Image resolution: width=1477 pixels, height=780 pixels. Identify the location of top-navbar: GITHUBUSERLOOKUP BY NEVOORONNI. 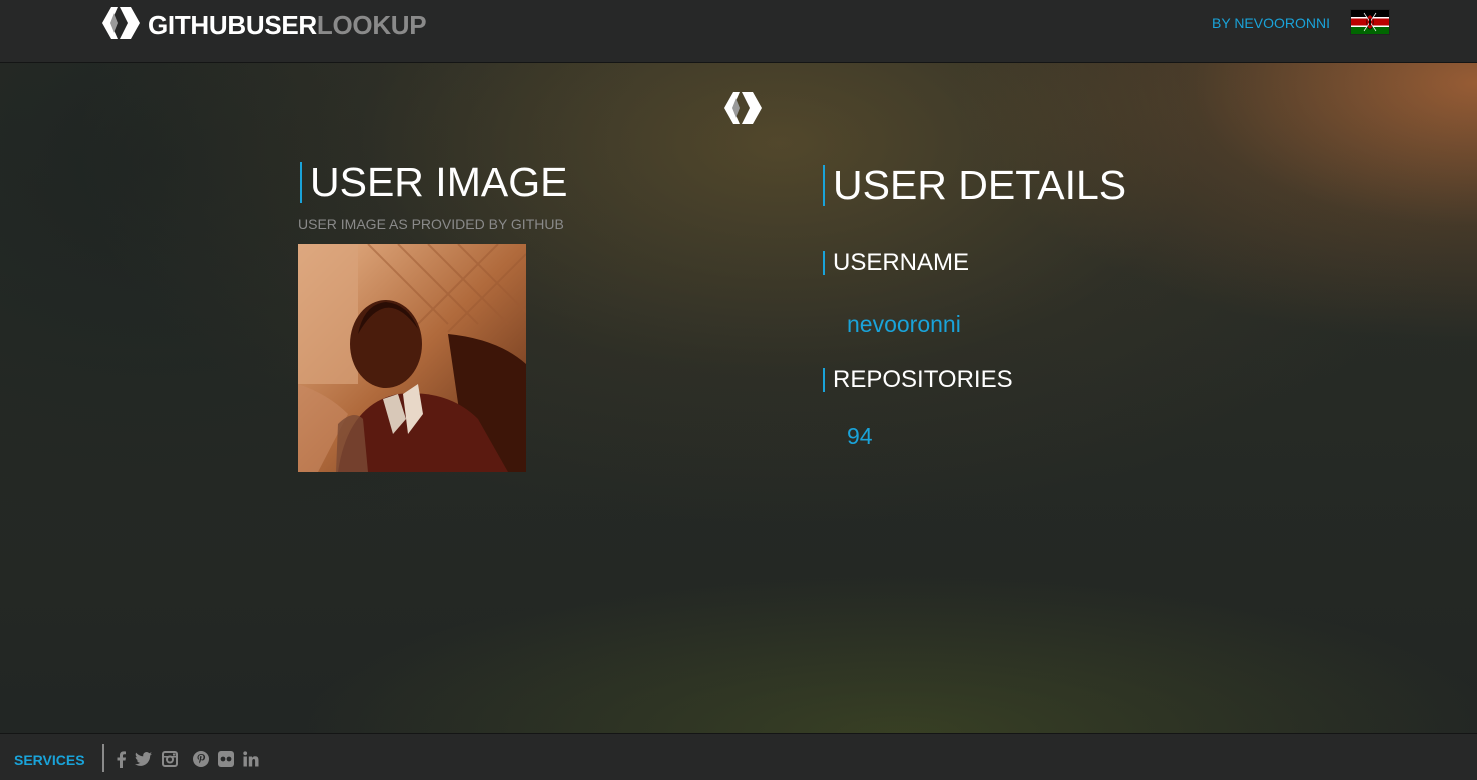
(738, 31).